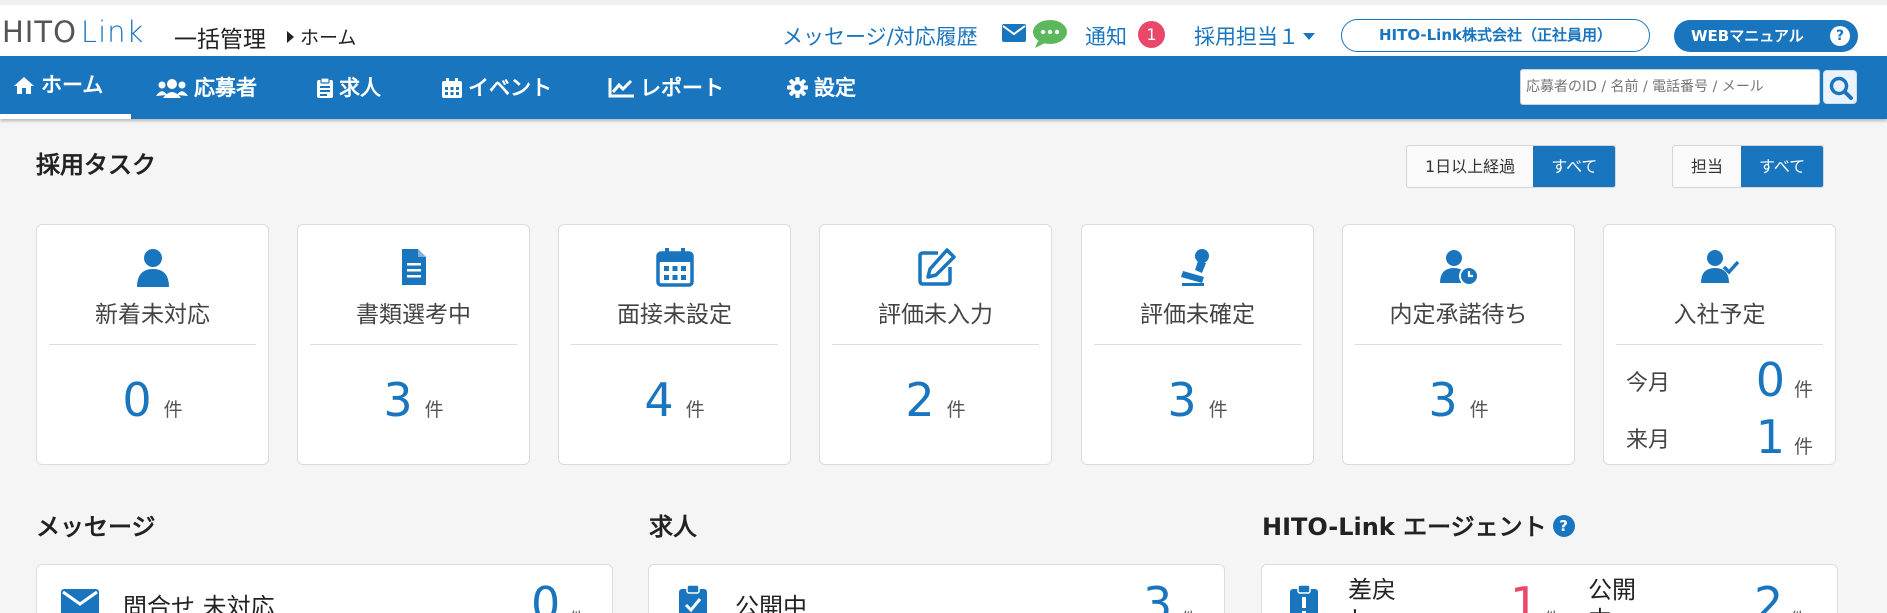  What do you see at coordinates (1769, 595) in the screenshot?
I see `agent-published-count: 2` at bounding box center [1769, 595].